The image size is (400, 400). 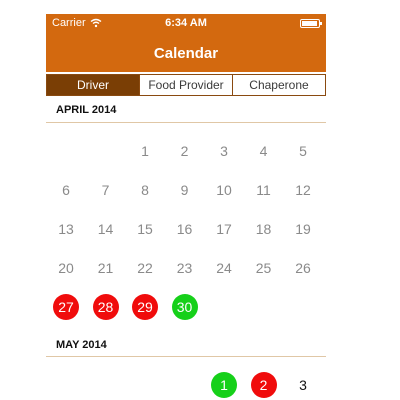 What do you see at coordinates (145, 229) in the screenshot?
I see `calendar-day: 15` at bounding box center [145, 229].